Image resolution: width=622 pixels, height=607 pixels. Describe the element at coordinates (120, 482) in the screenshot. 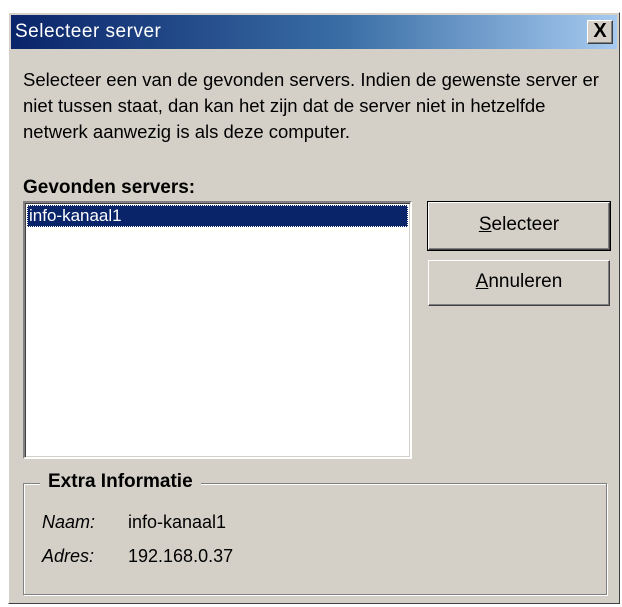

I see `extra-info-title: Extra Informatie` at that location.